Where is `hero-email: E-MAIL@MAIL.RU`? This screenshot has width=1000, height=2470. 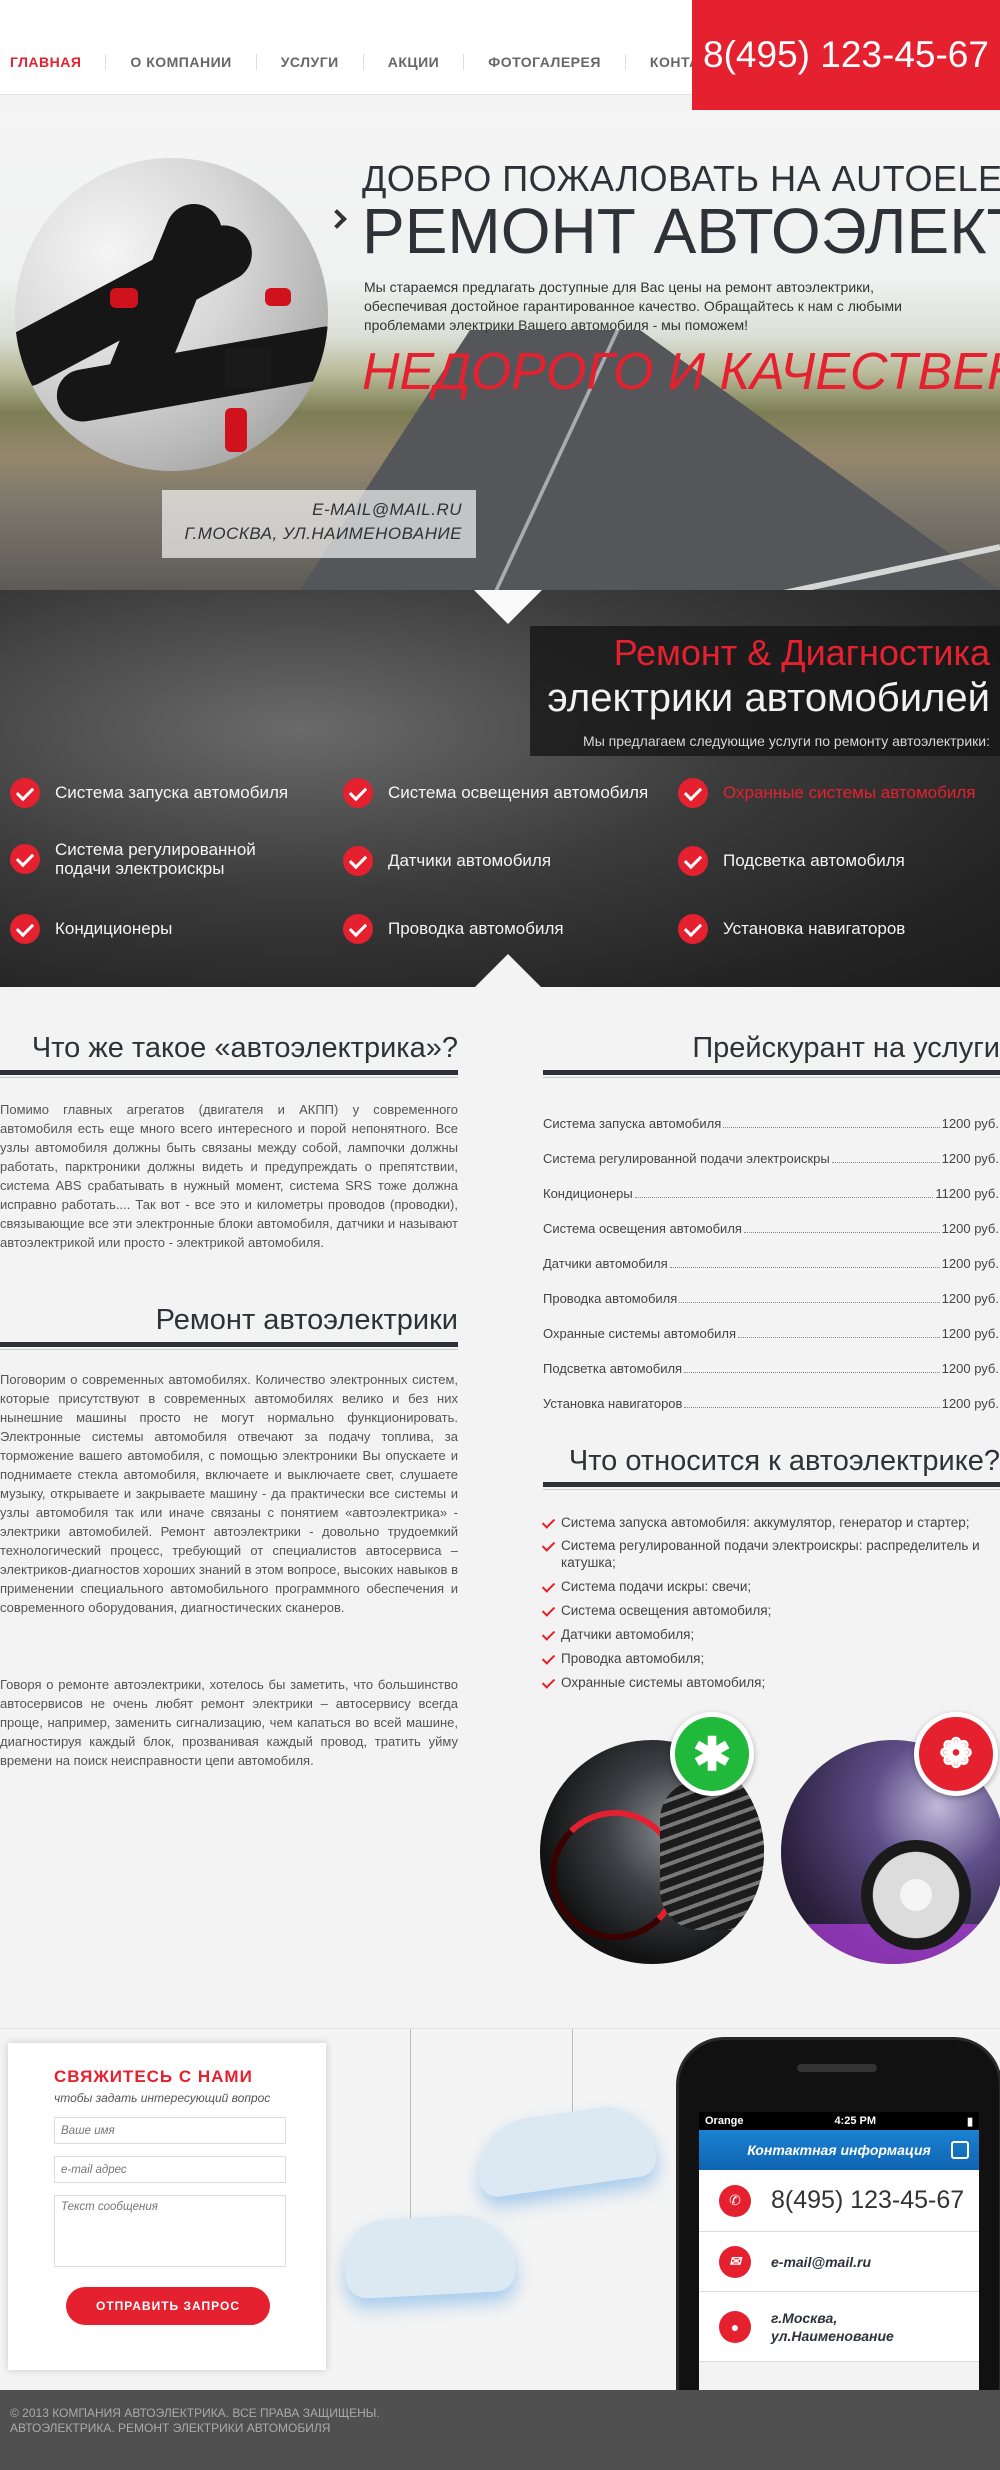 hero-email: E-MAIL@MAIL.RU is located at coordinates (319, 510).